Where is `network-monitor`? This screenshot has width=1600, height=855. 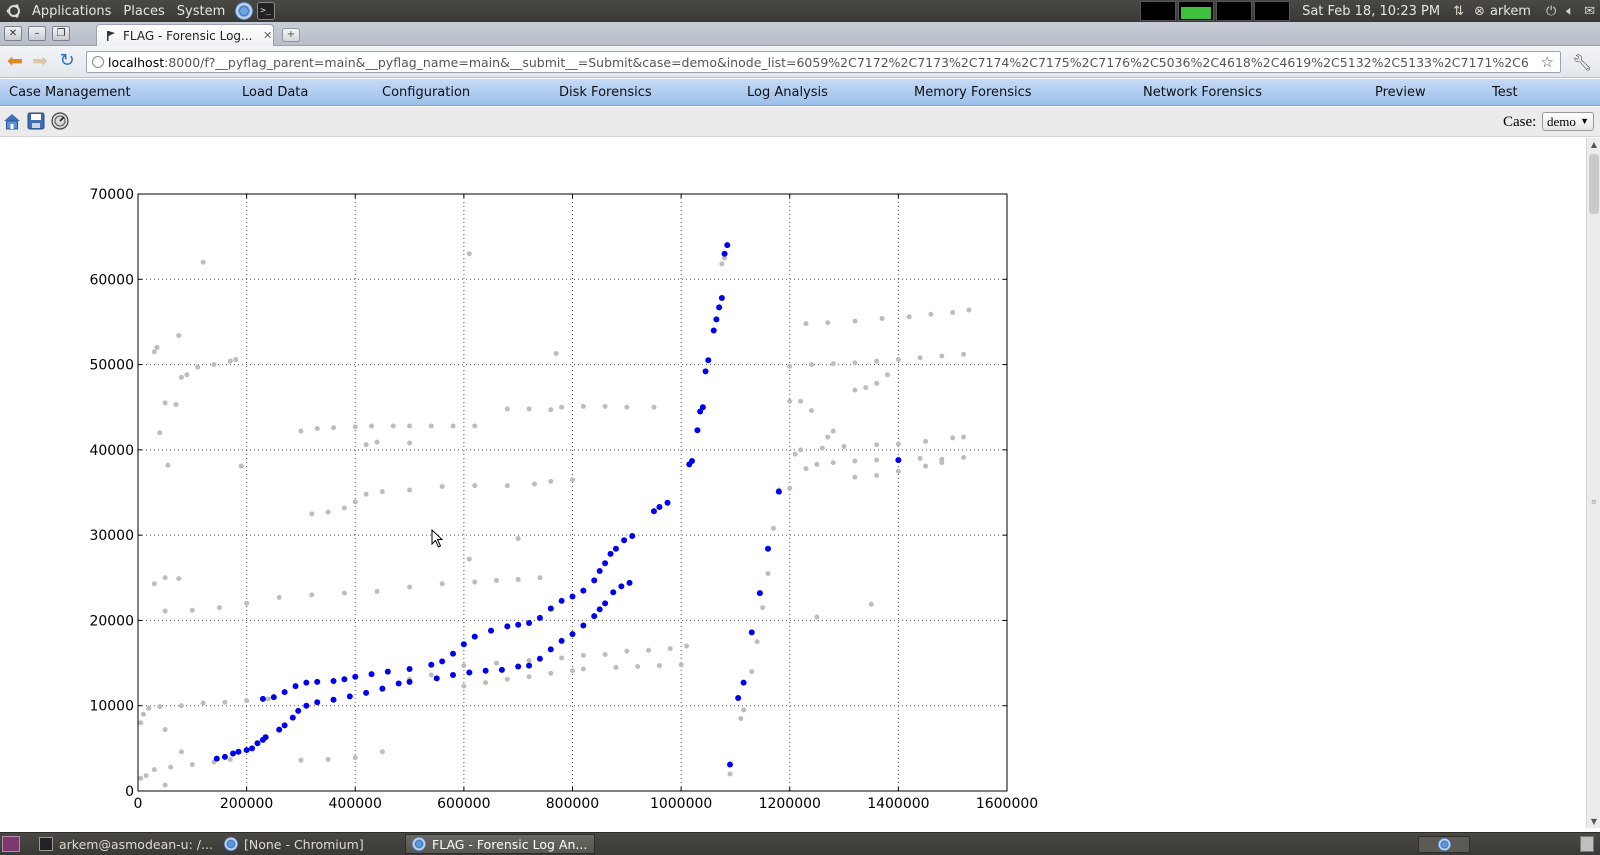 network-monitor is located at coordinates (1234, 11).